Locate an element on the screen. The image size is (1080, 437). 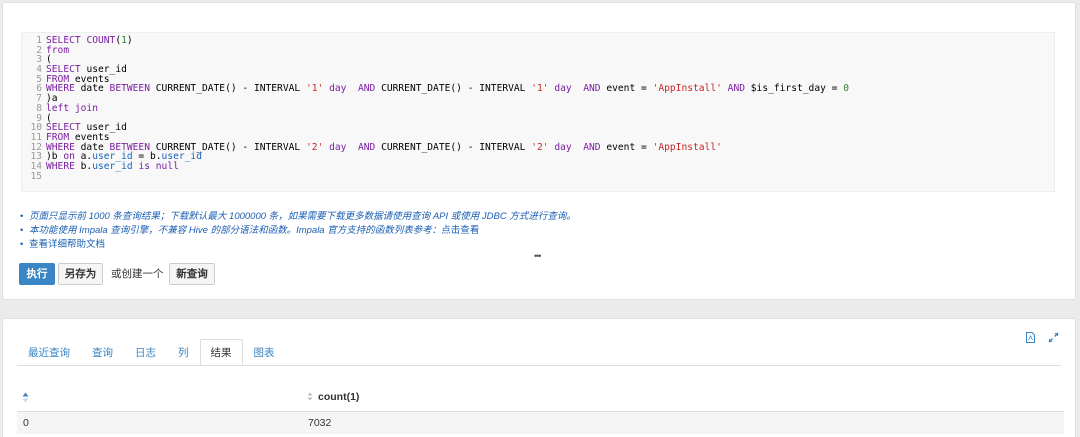
code-line: 9( is located at coordinates (538, 118).